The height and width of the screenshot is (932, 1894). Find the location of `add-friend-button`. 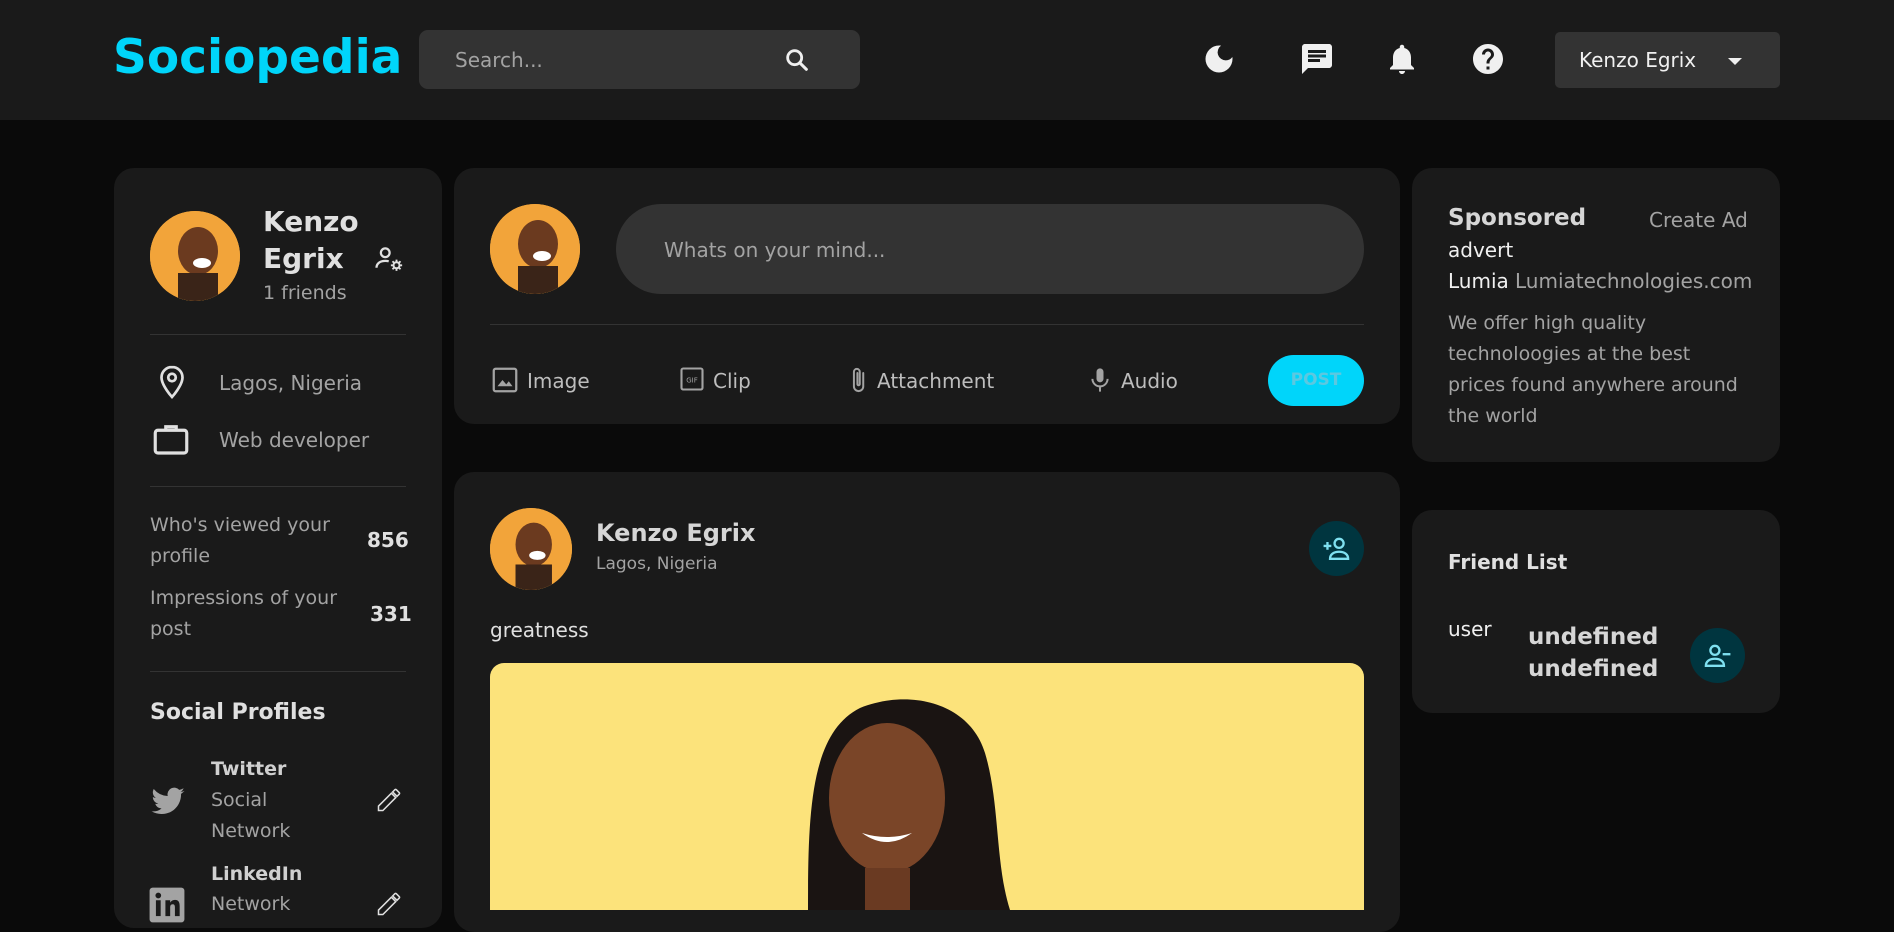

add-friend-button is located at coordinates (1336, 548).